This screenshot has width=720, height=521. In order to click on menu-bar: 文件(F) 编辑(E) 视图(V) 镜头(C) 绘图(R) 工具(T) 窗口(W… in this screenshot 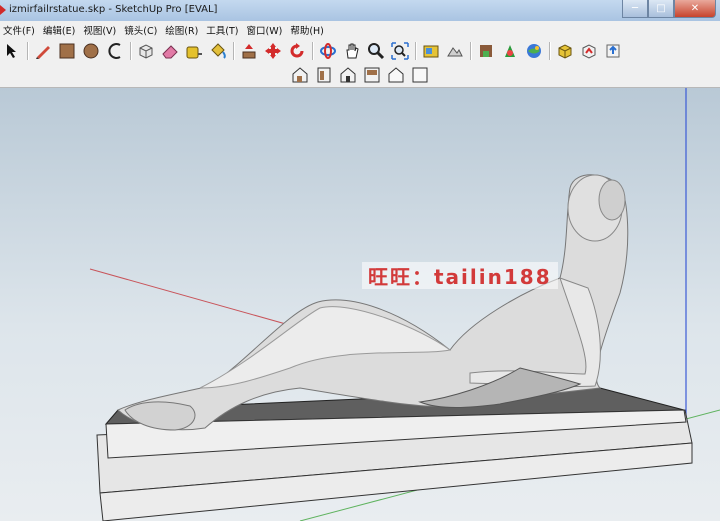, I will do `click(360, 30)`.